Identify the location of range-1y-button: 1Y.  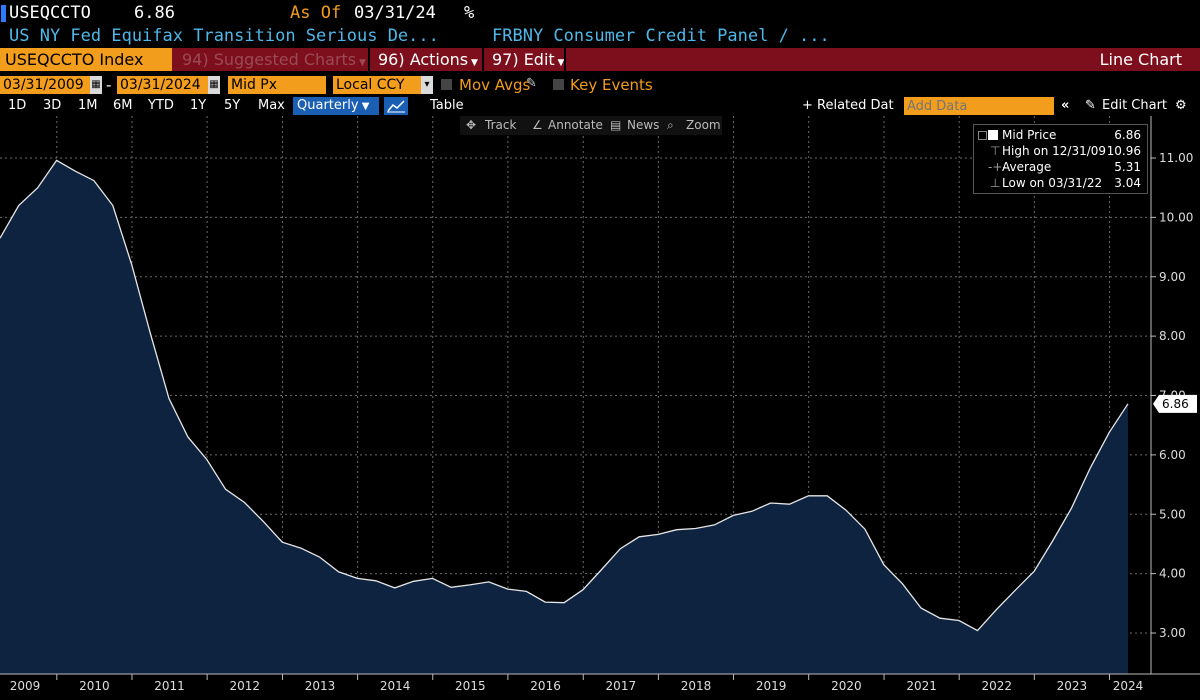
(198, 106).